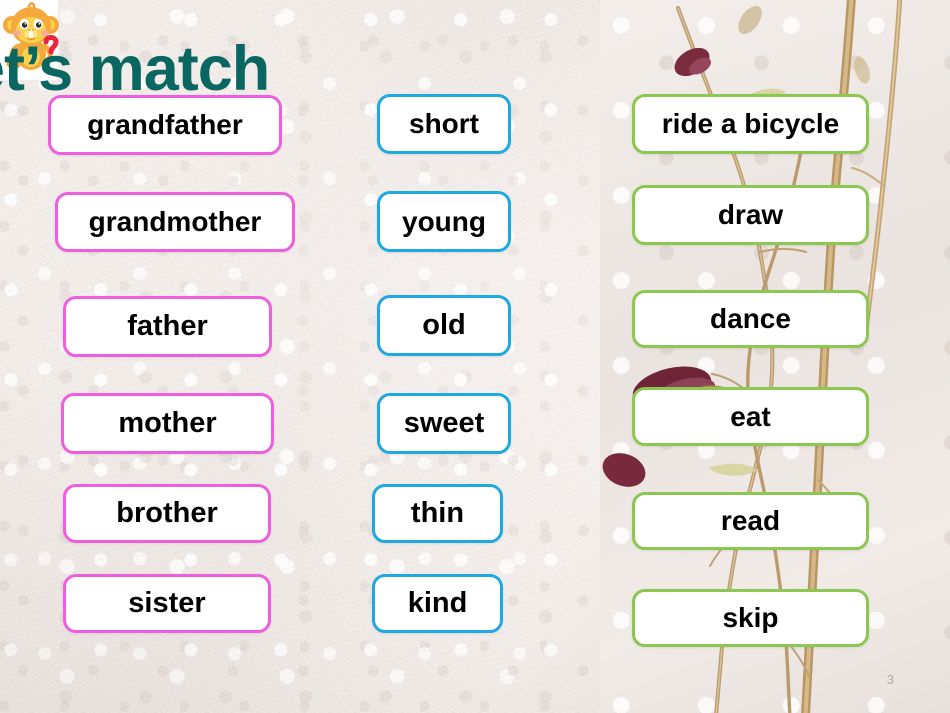  I want to click on word-card-thin: thin, so click(437, 513).